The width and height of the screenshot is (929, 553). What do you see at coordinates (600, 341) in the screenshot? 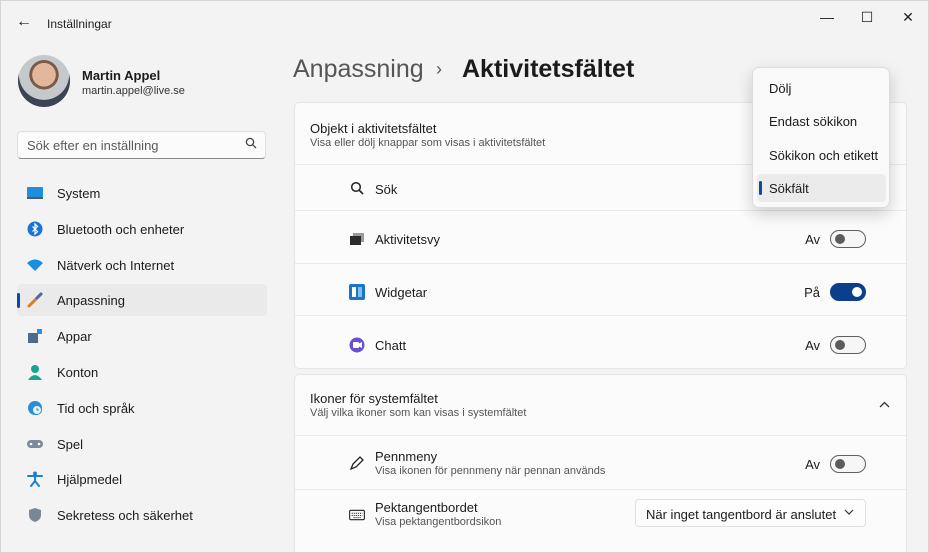
I see `row-chat: Chatt Av` at bounding box center [600, 341].